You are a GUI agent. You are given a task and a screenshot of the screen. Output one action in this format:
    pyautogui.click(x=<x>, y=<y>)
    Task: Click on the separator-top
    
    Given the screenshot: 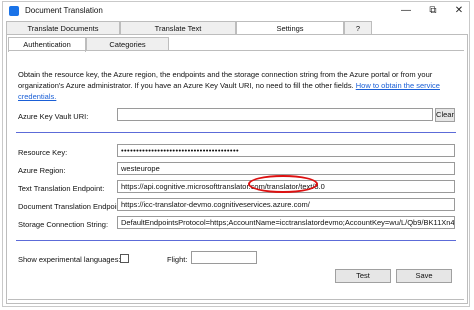 What is the action you would take?
    pyautogui.click(x=236, y=132)
    